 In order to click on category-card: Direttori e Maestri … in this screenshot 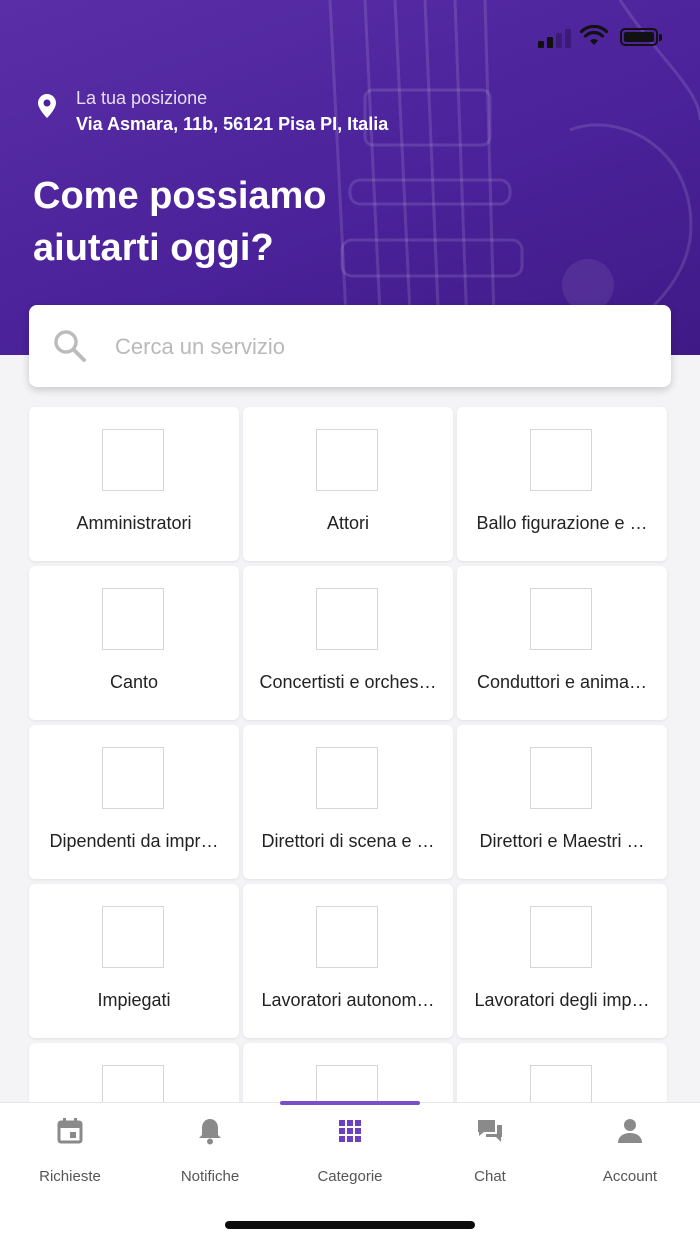, I will do `click(562, 802)`.